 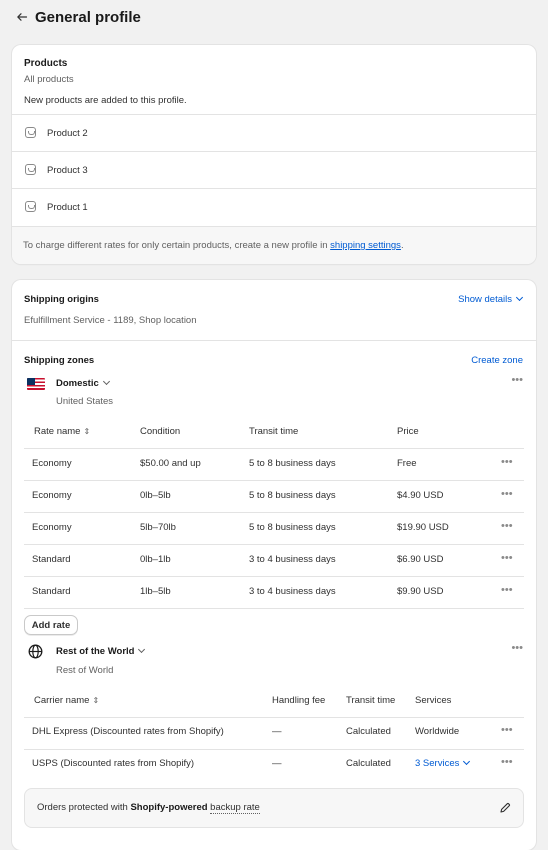 What do you see at coordinates (423, 527) in the screenshot?
I see `rate-price: $19.90 USD` at bounding box center [423, 527].